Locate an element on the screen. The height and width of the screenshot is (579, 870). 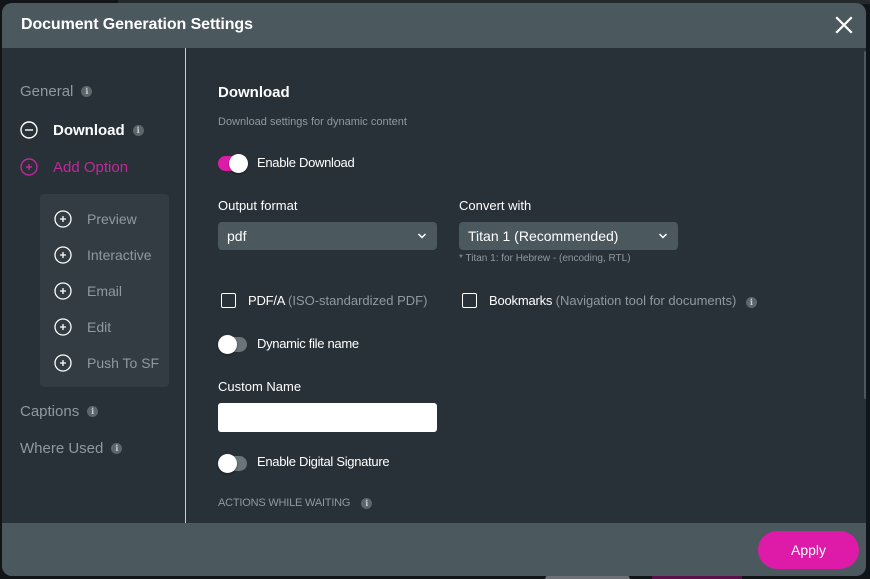
sidebar-item-captions: Captions i is located at coordinates (59, 411).